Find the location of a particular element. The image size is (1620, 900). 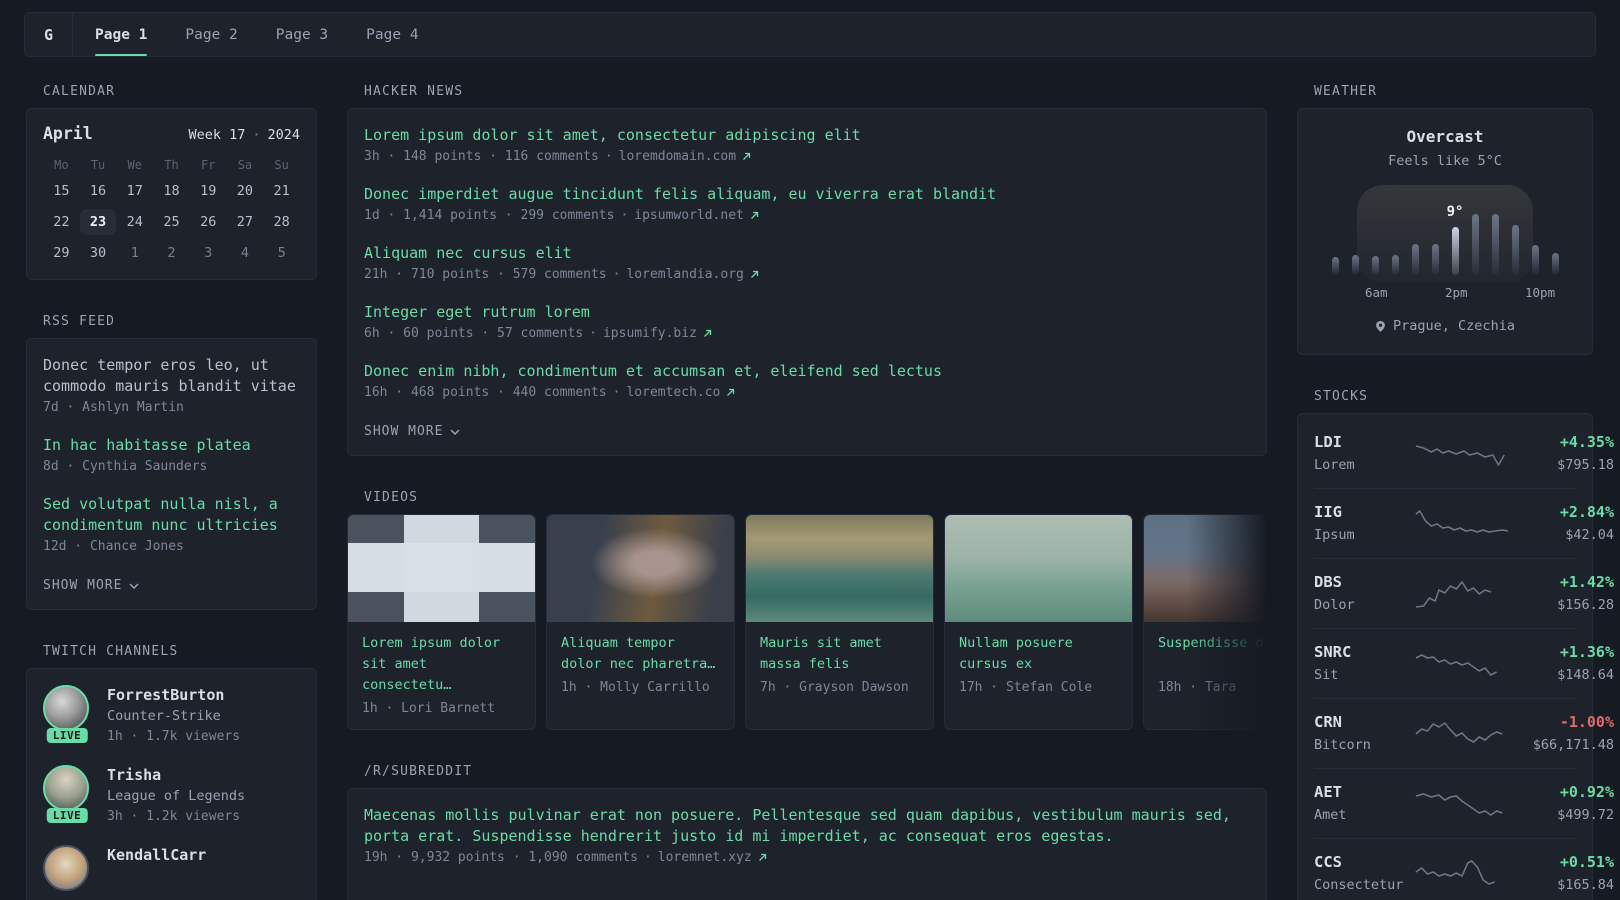

twitch-channel-info: KendallCarr is located at coordinates (156, 872).